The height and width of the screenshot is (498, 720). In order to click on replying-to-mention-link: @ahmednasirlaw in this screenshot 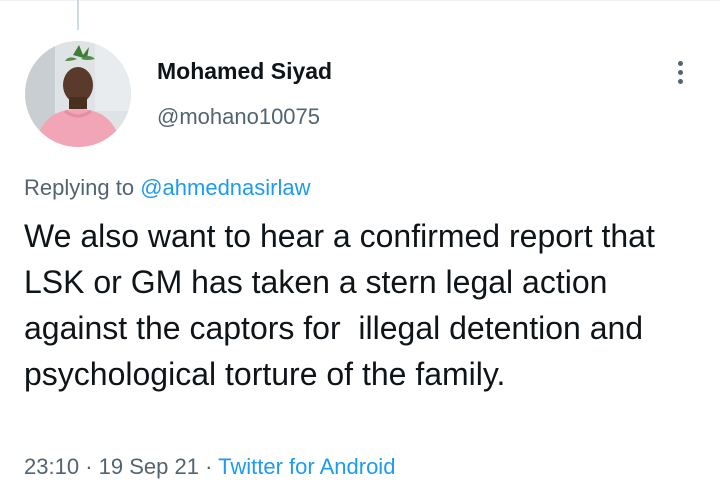, I will do `click(225, 187)`.